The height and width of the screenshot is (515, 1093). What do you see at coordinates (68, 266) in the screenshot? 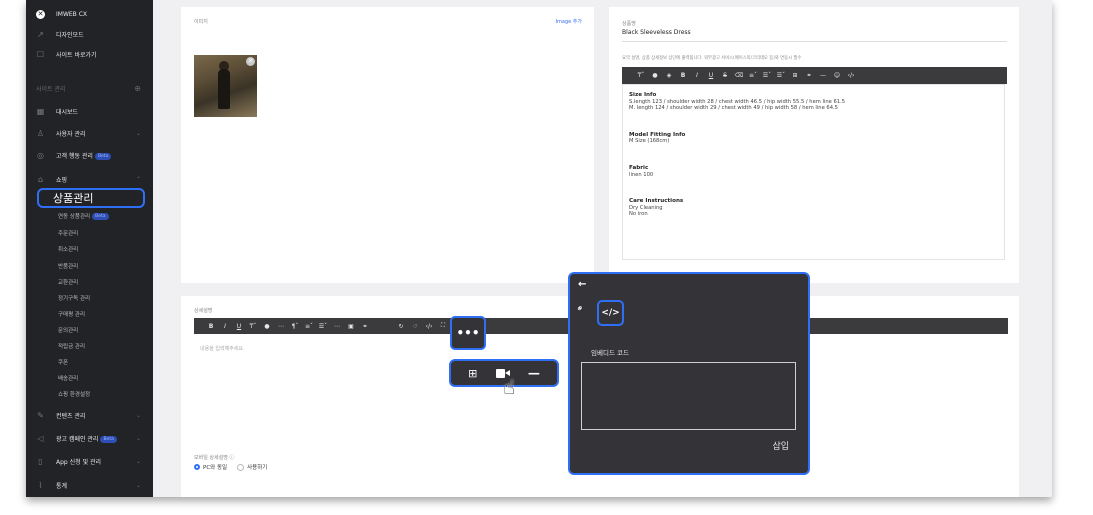
I see `sidebar-subitem: 반품관리` at bounding box center [68, 266].